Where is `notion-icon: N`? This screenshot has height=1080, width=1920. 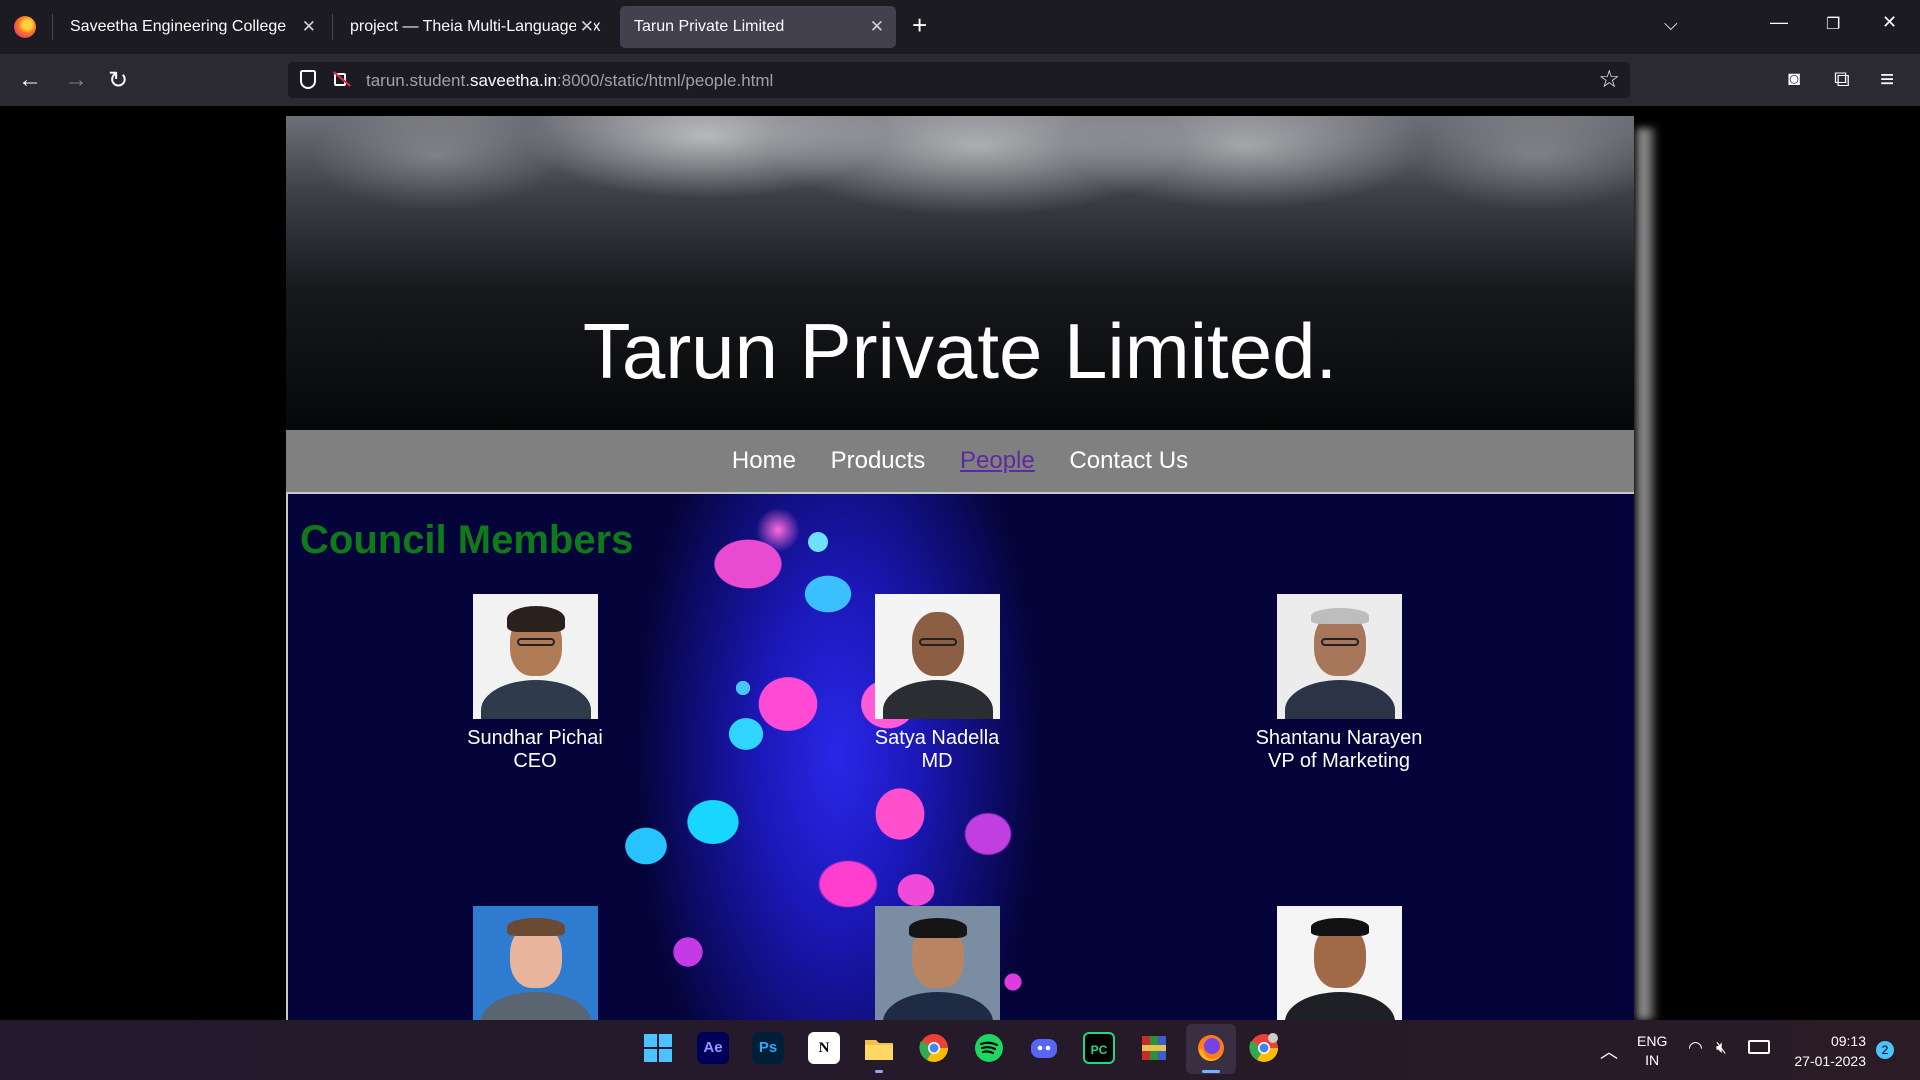
notion-icon: N is located at coordinates (824, 1048).